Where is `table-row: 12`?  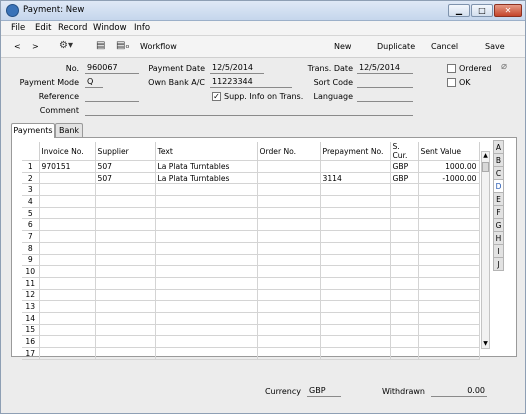
table-row: 12 is located at coordinates (251, 295).